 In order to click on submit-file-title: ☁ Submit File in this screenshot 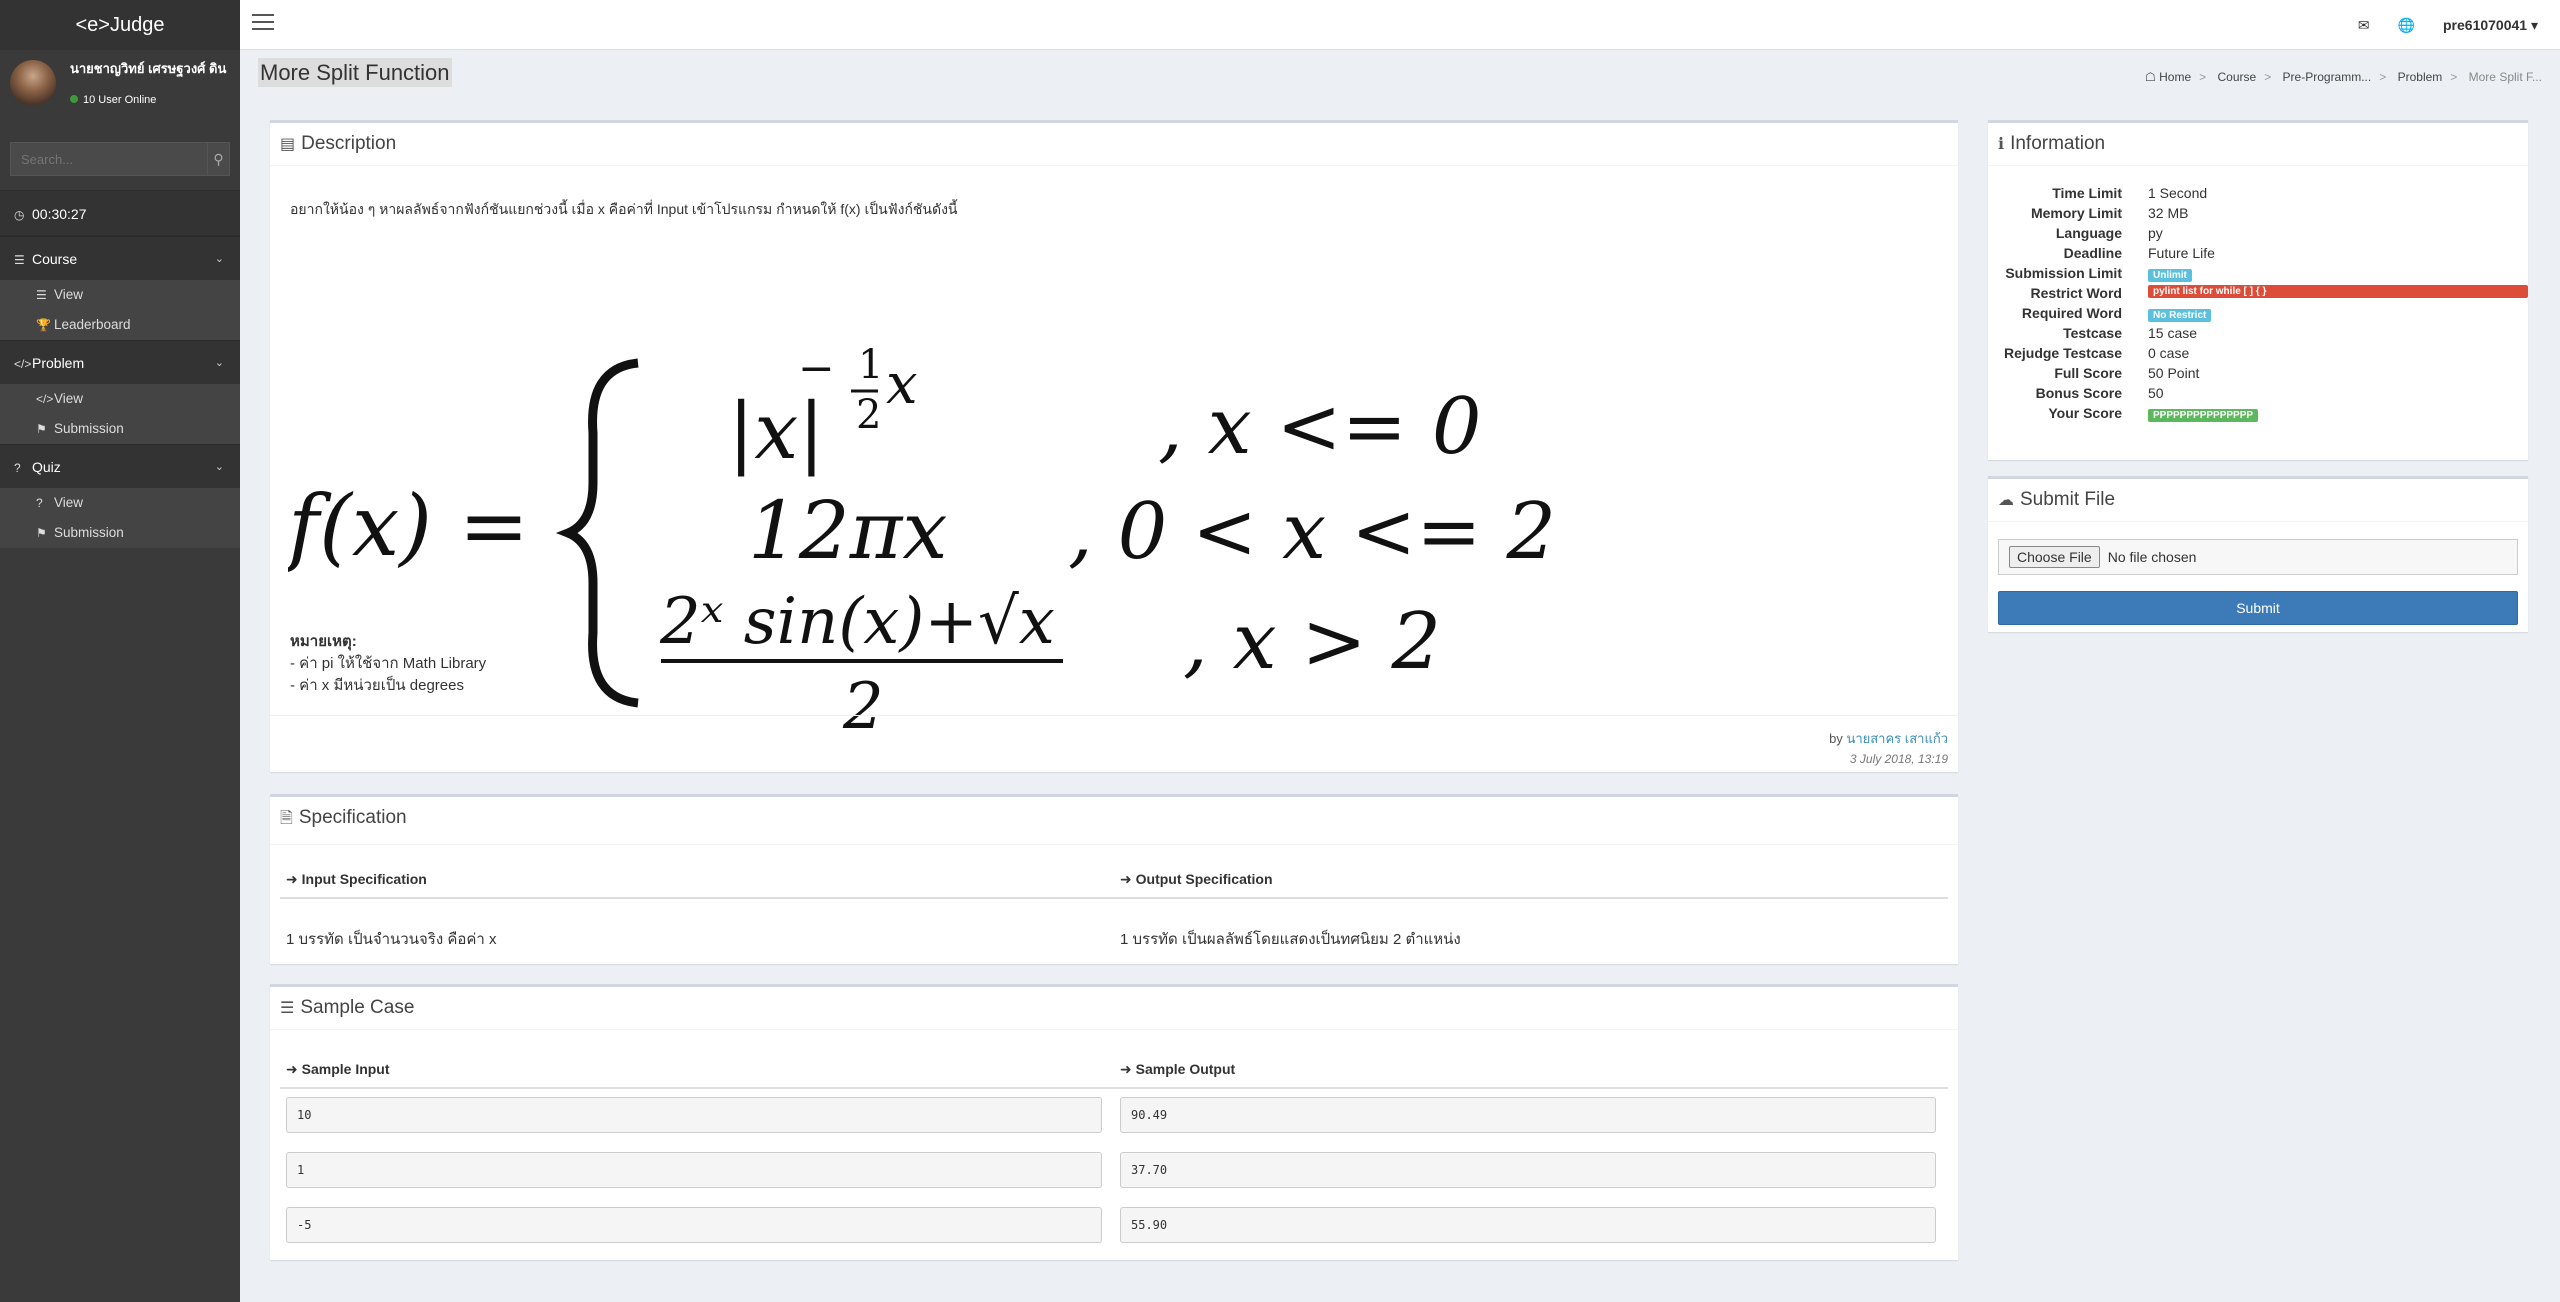, I will do `click(2258, 500)`.